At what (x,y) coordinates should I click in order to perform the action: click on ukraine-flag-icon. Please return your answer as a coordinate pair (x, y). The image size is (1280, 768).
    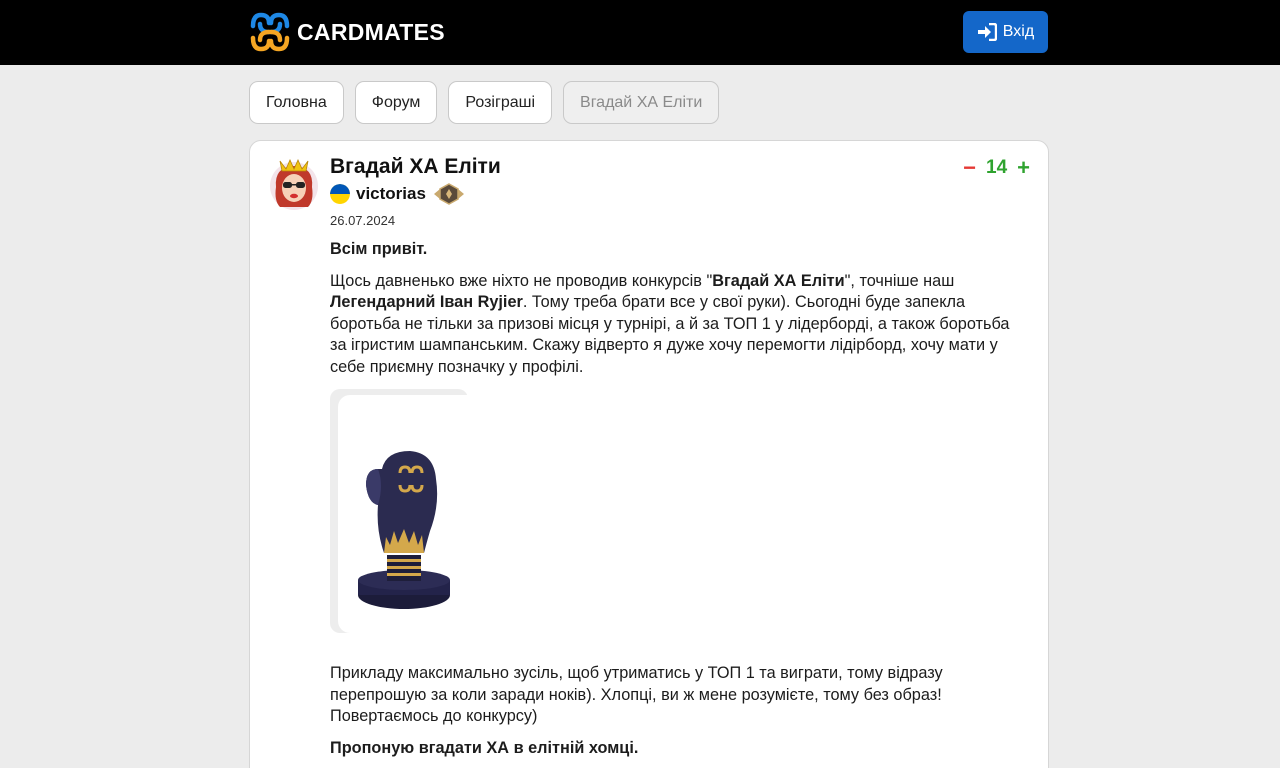
    Looking at the image, I should click on (340, 194).